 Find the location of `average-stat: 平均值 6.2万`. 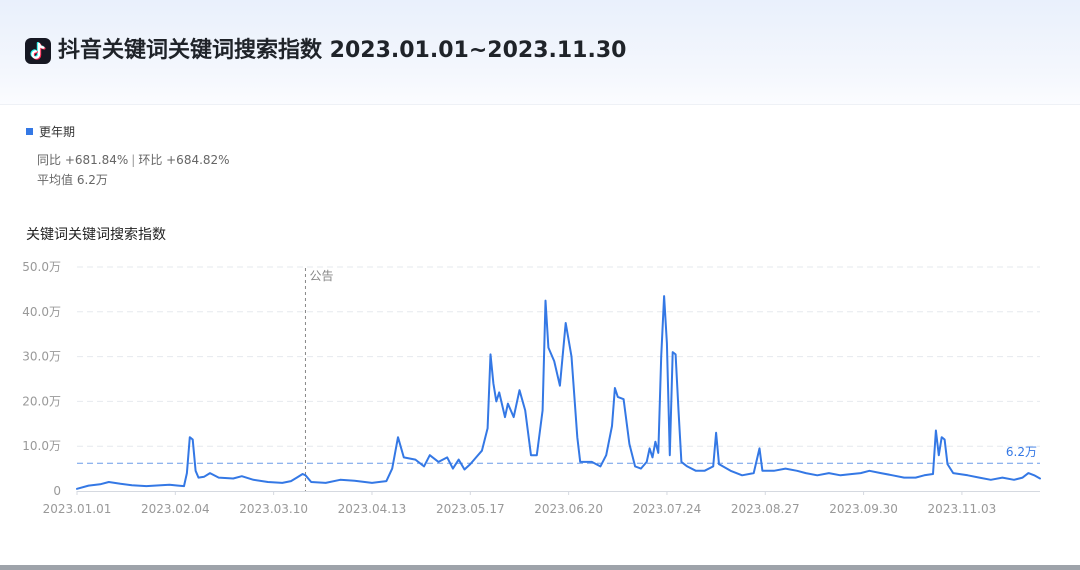

average-stat: 平均值 6.2万 is located at coordinates (72, 180).